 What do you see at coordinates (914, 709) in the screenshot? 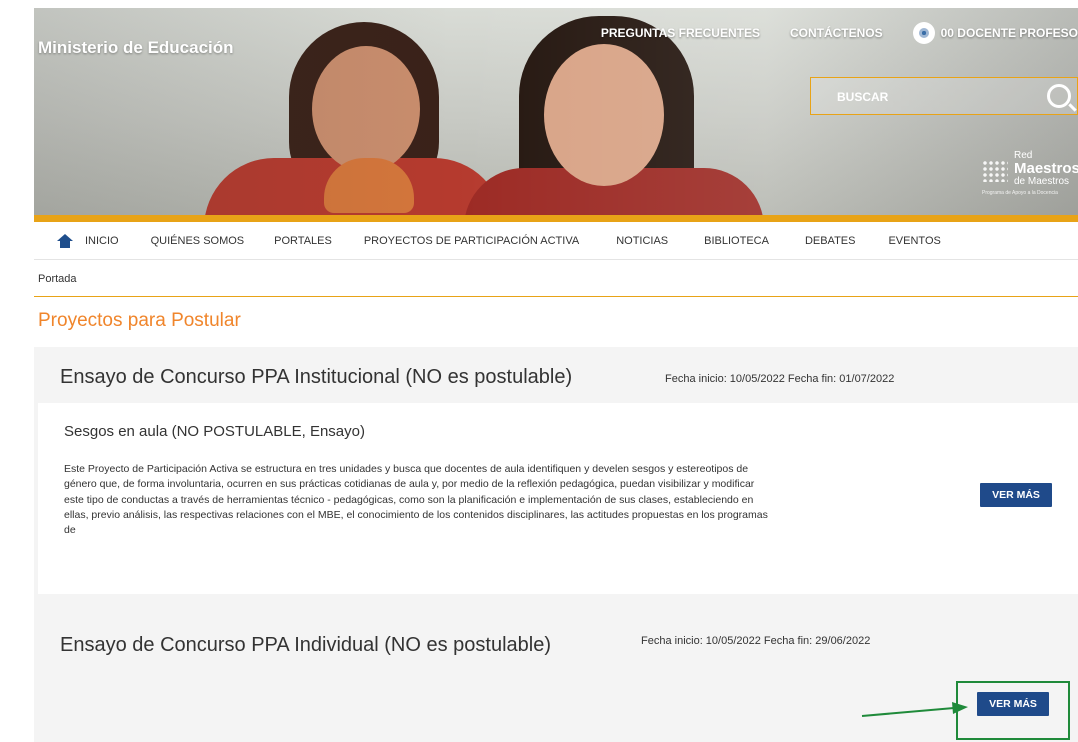
I see `annotation-arrow-icon` at bounding box center [914, 709].